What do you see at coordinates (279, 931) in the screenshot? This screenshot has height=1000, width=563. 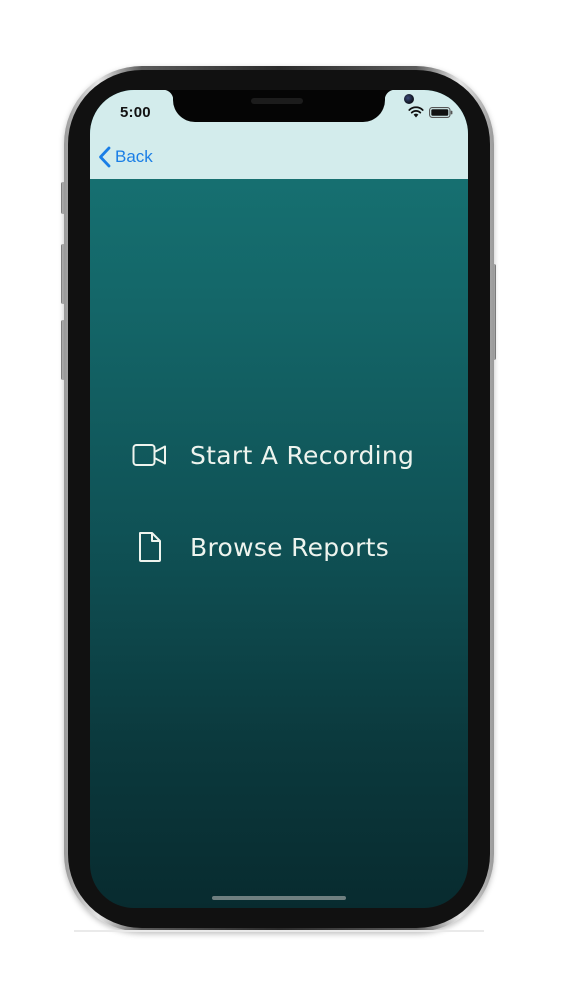 I see `floor-shadow` at bounding box center [279, 931].